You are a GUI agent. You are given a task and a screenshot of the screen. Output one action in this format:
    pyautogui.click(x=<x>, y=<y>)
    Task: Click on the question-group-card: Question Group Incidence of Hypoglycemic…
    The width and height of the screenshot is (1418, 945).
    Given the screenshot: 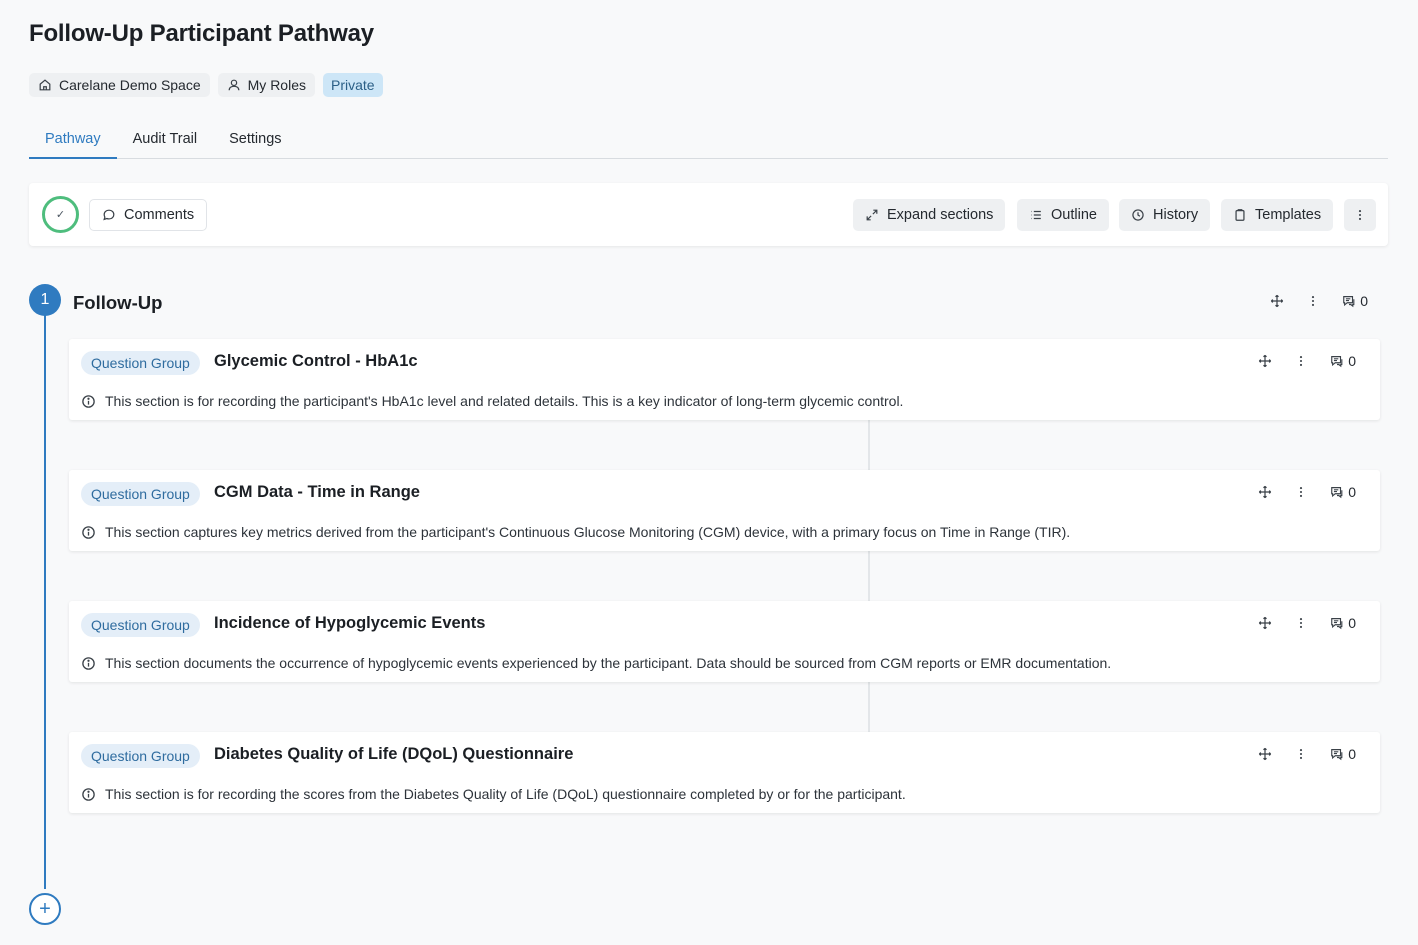 What is the action you would take?
    pyautogui.click(x=724, y=641)
    